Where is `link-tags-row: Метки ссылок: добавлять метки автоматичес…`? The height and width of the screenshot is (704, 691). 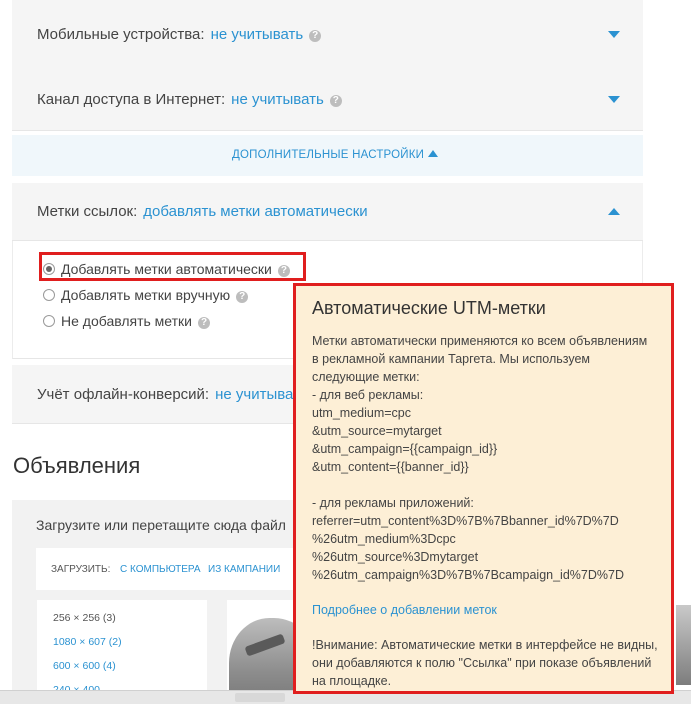 link-tags-row: Метки ссылок: добавлять метки автоматичес… is located at coordinates (327, 212).